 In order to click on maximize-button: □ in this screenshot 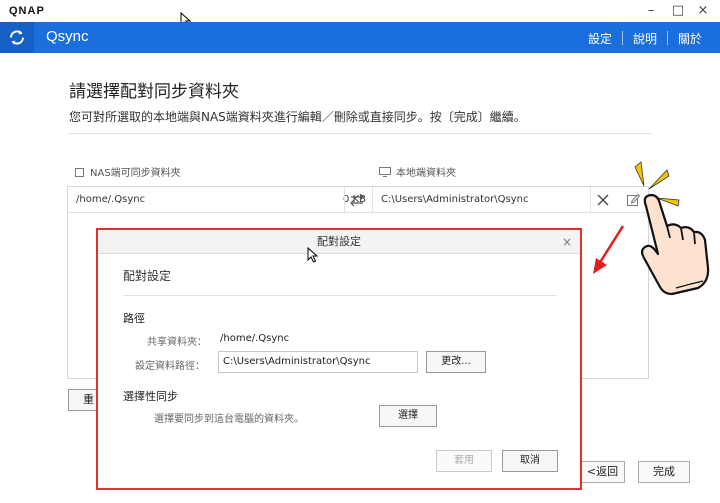, I will do `click(678, 11)`.